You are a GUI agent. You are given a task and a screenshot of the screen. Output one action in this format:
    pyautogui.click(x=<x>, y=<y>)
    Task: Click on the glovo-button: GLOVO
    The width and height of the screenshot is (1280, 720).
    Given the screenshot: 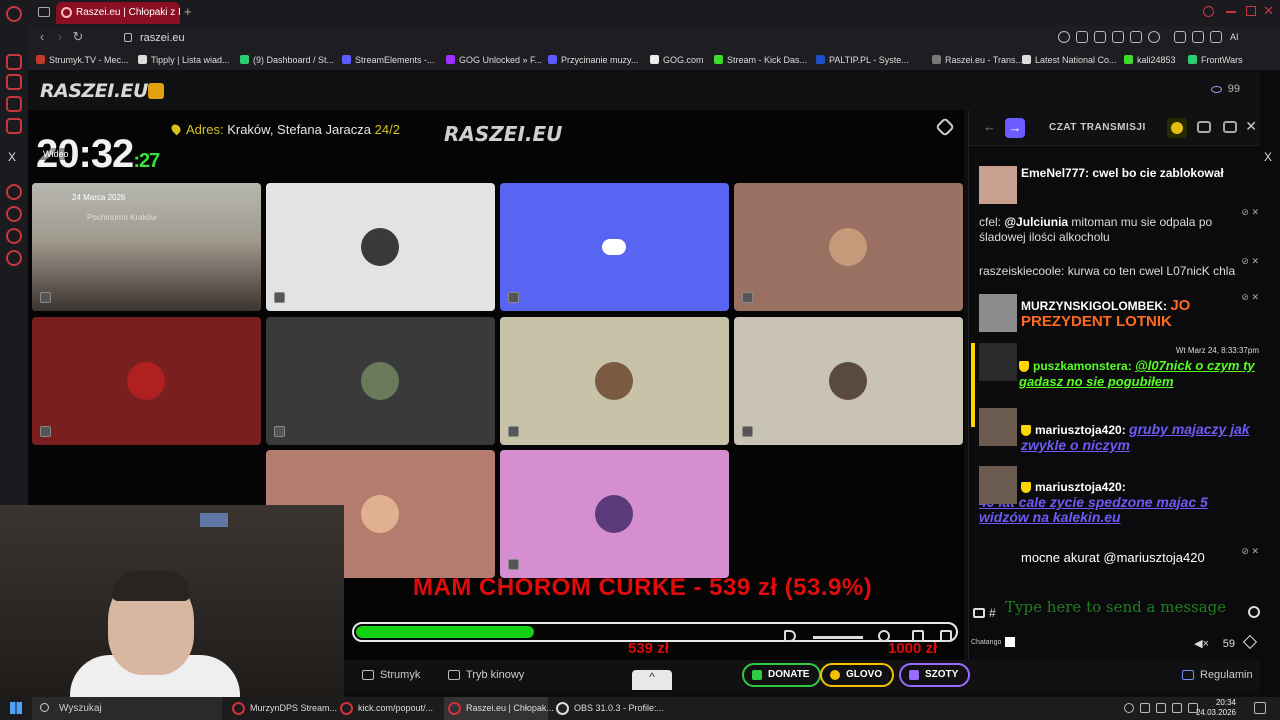 What is the action you would take?
    pyautogui.click(x=857, y=675)
    